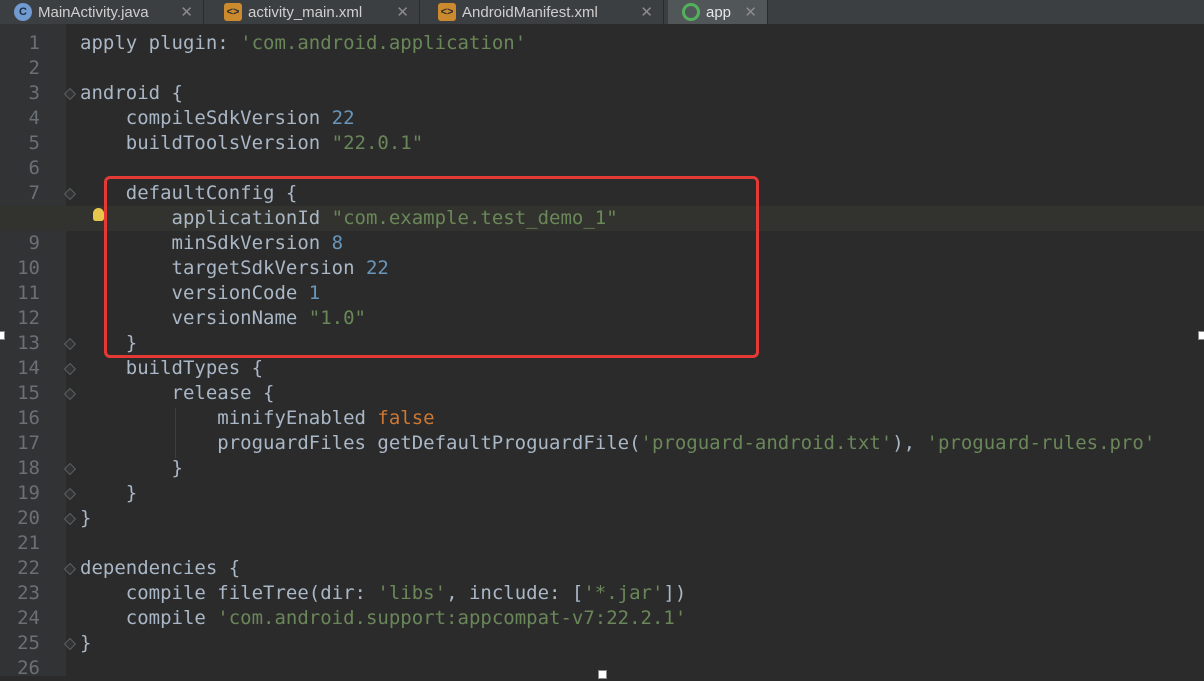  What do you see at coordinates (642, 43) in the screenshot?
I see `code-line: apply plugin: 'com.android.application'` at bounding box center [642, 43].